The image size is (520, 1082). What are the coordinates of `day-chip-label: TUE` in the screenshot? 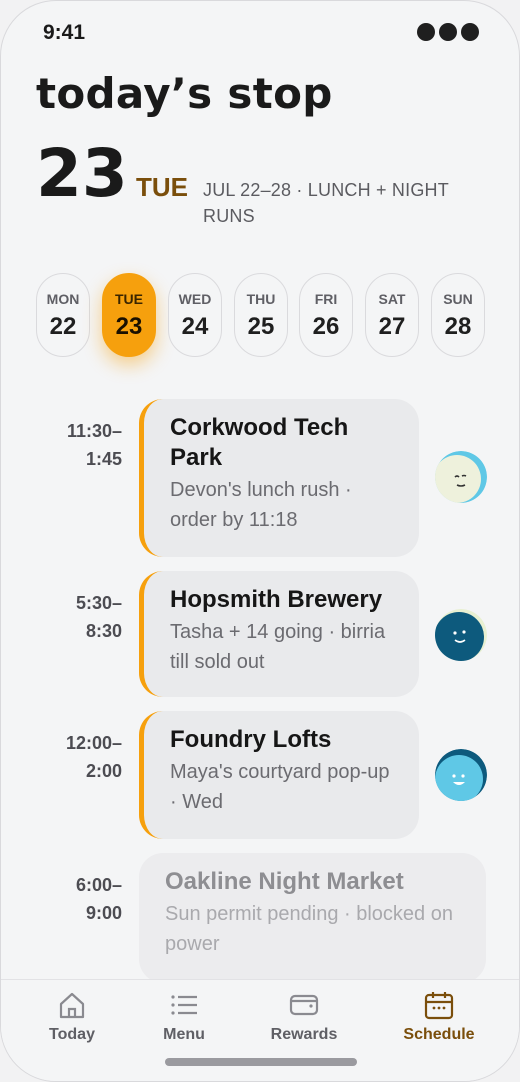 It's located at (129, 299).